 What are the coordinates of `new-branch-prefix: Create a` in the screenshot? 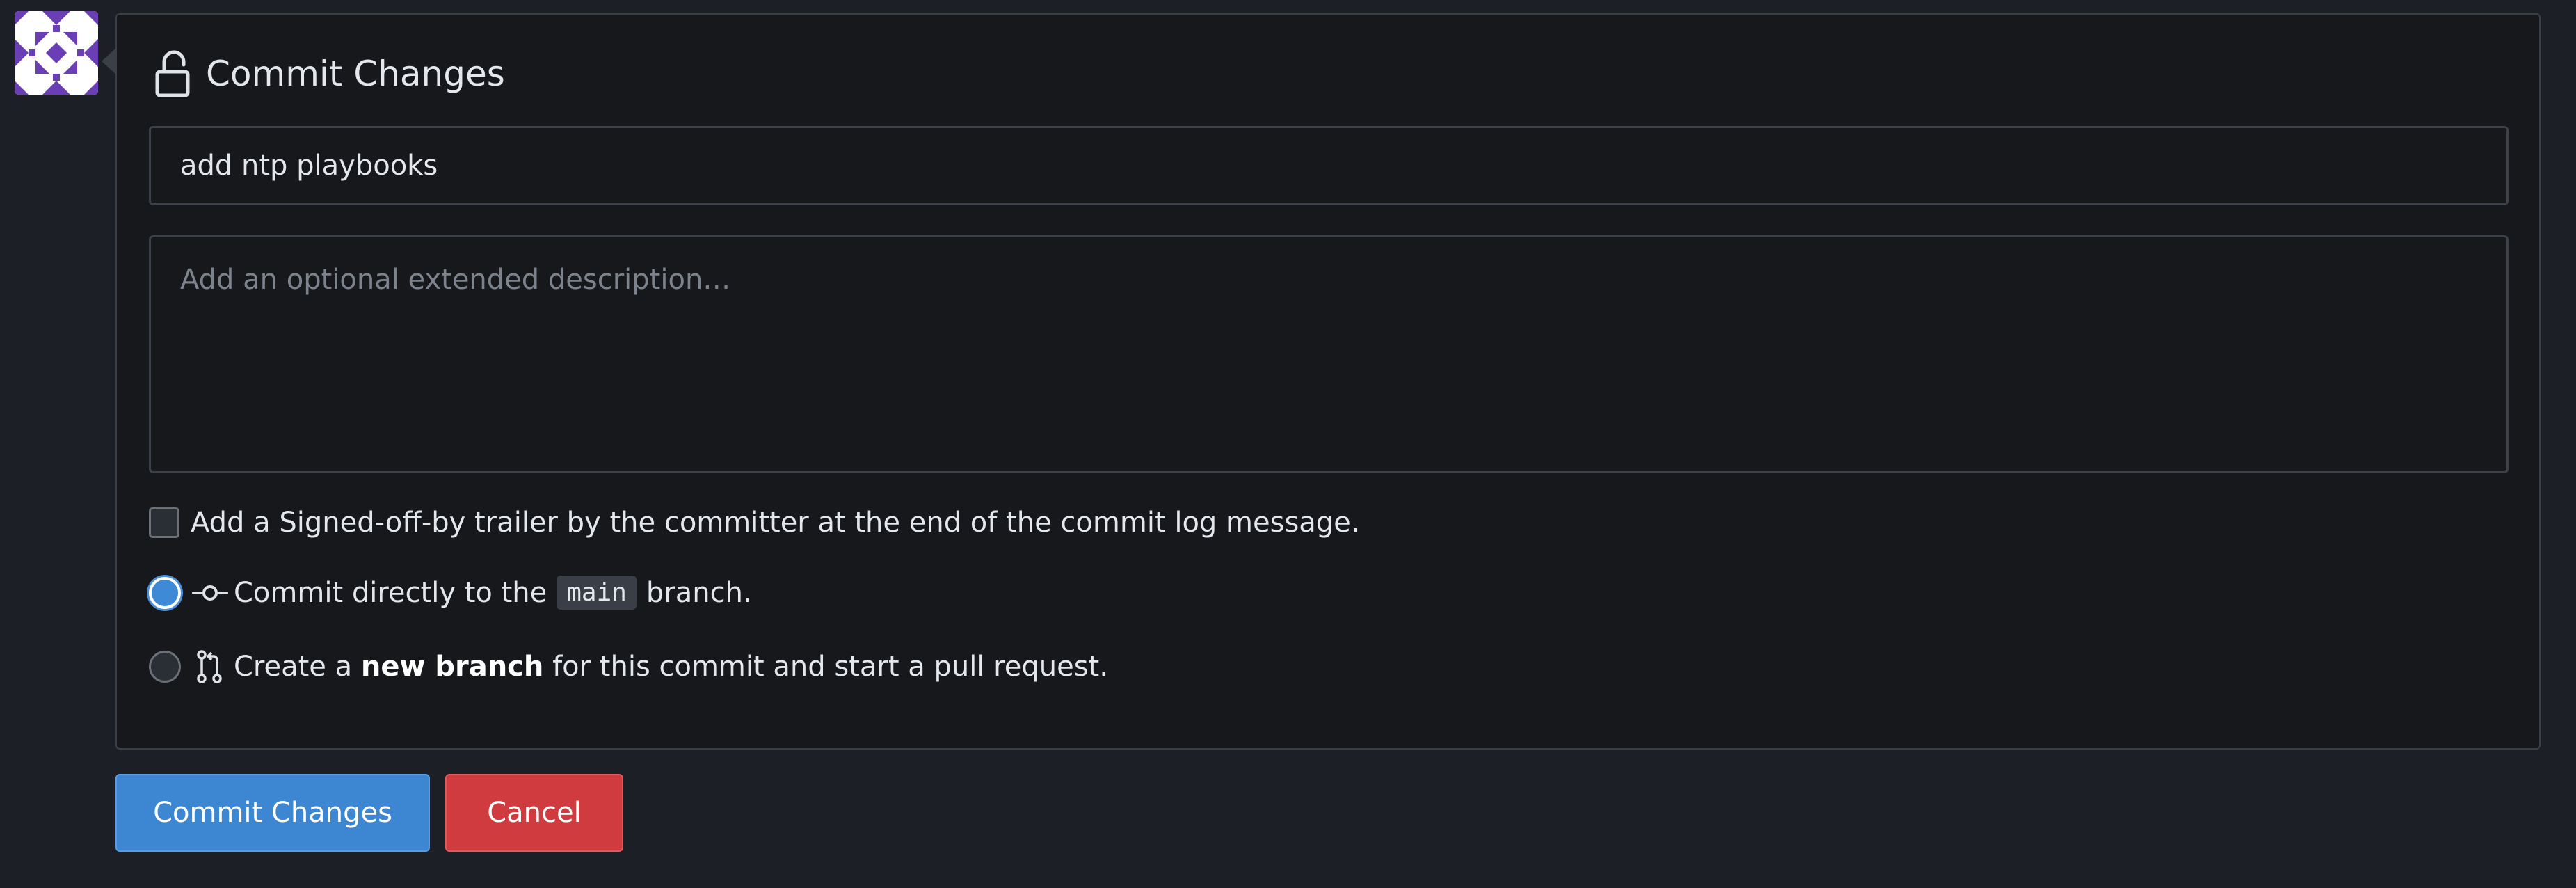 It's located at (293, 667).